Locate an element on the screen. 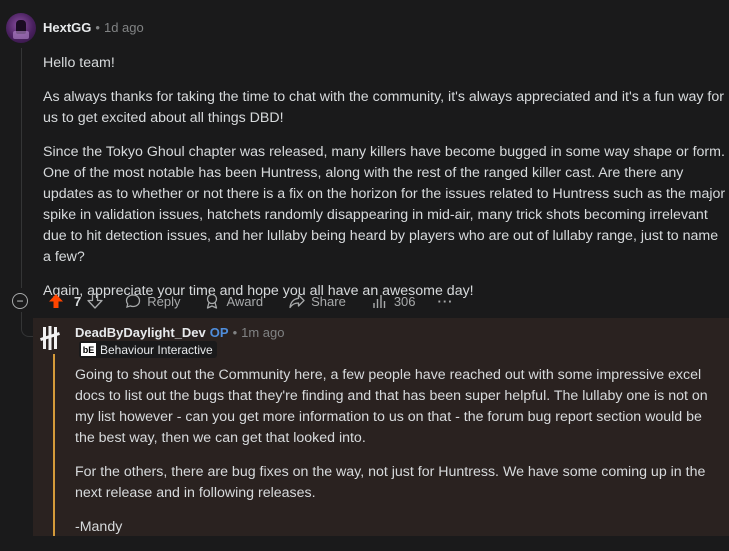 The height and width of the screenshot is (551, 729). share-icon is located at coordinates (297, 301).